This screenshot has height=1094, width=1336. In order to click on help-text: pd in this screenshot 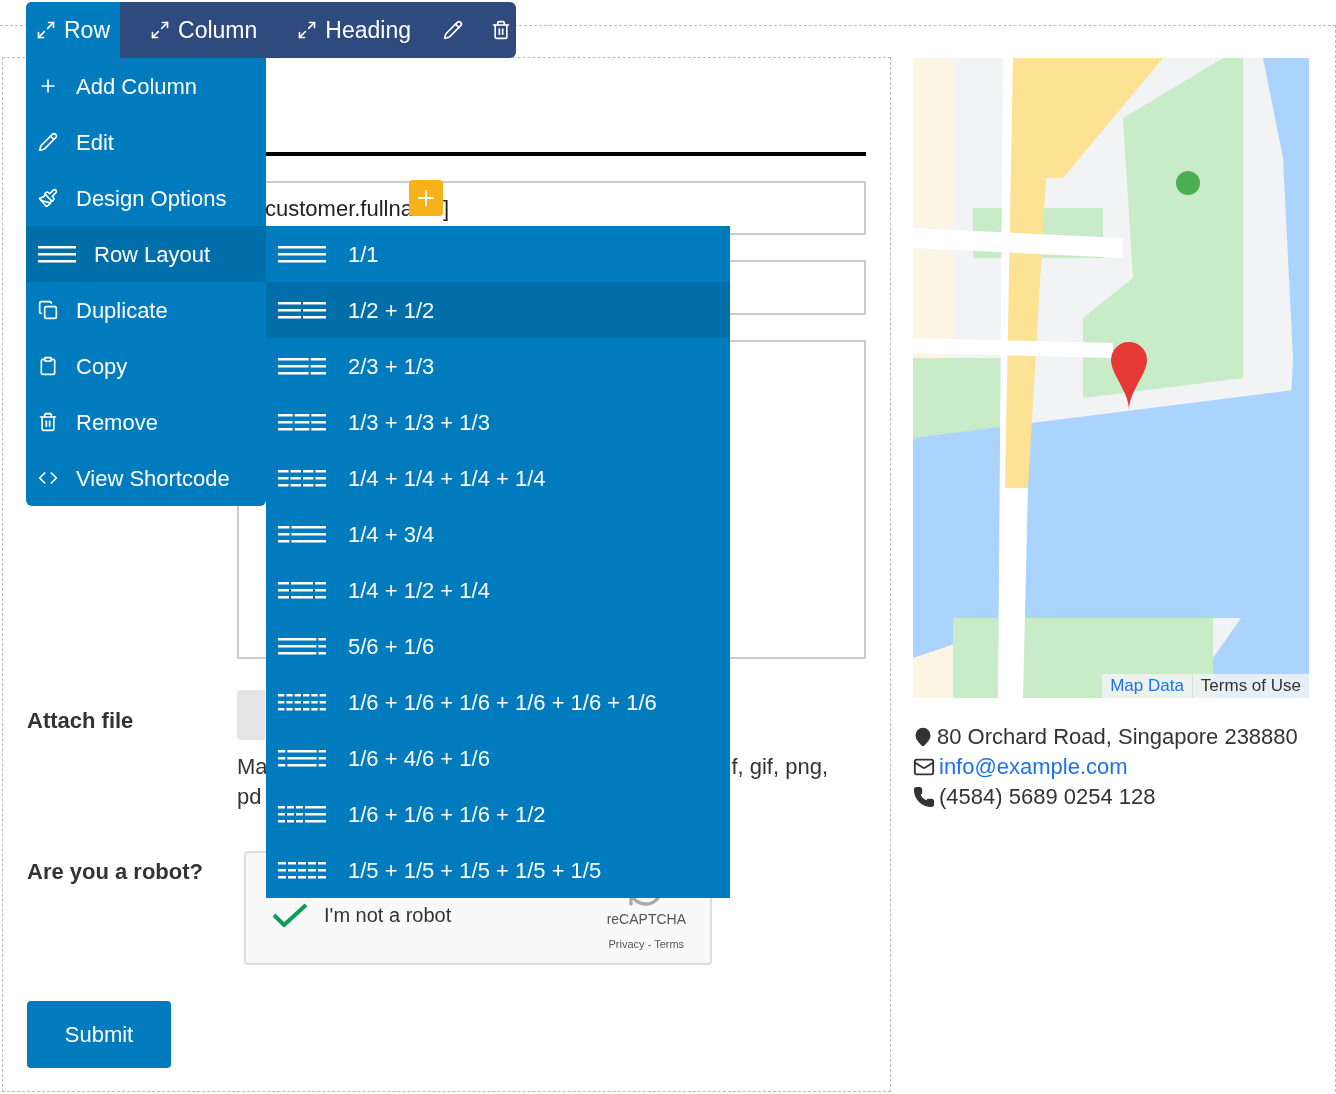, I will do `click(249, 796)`.